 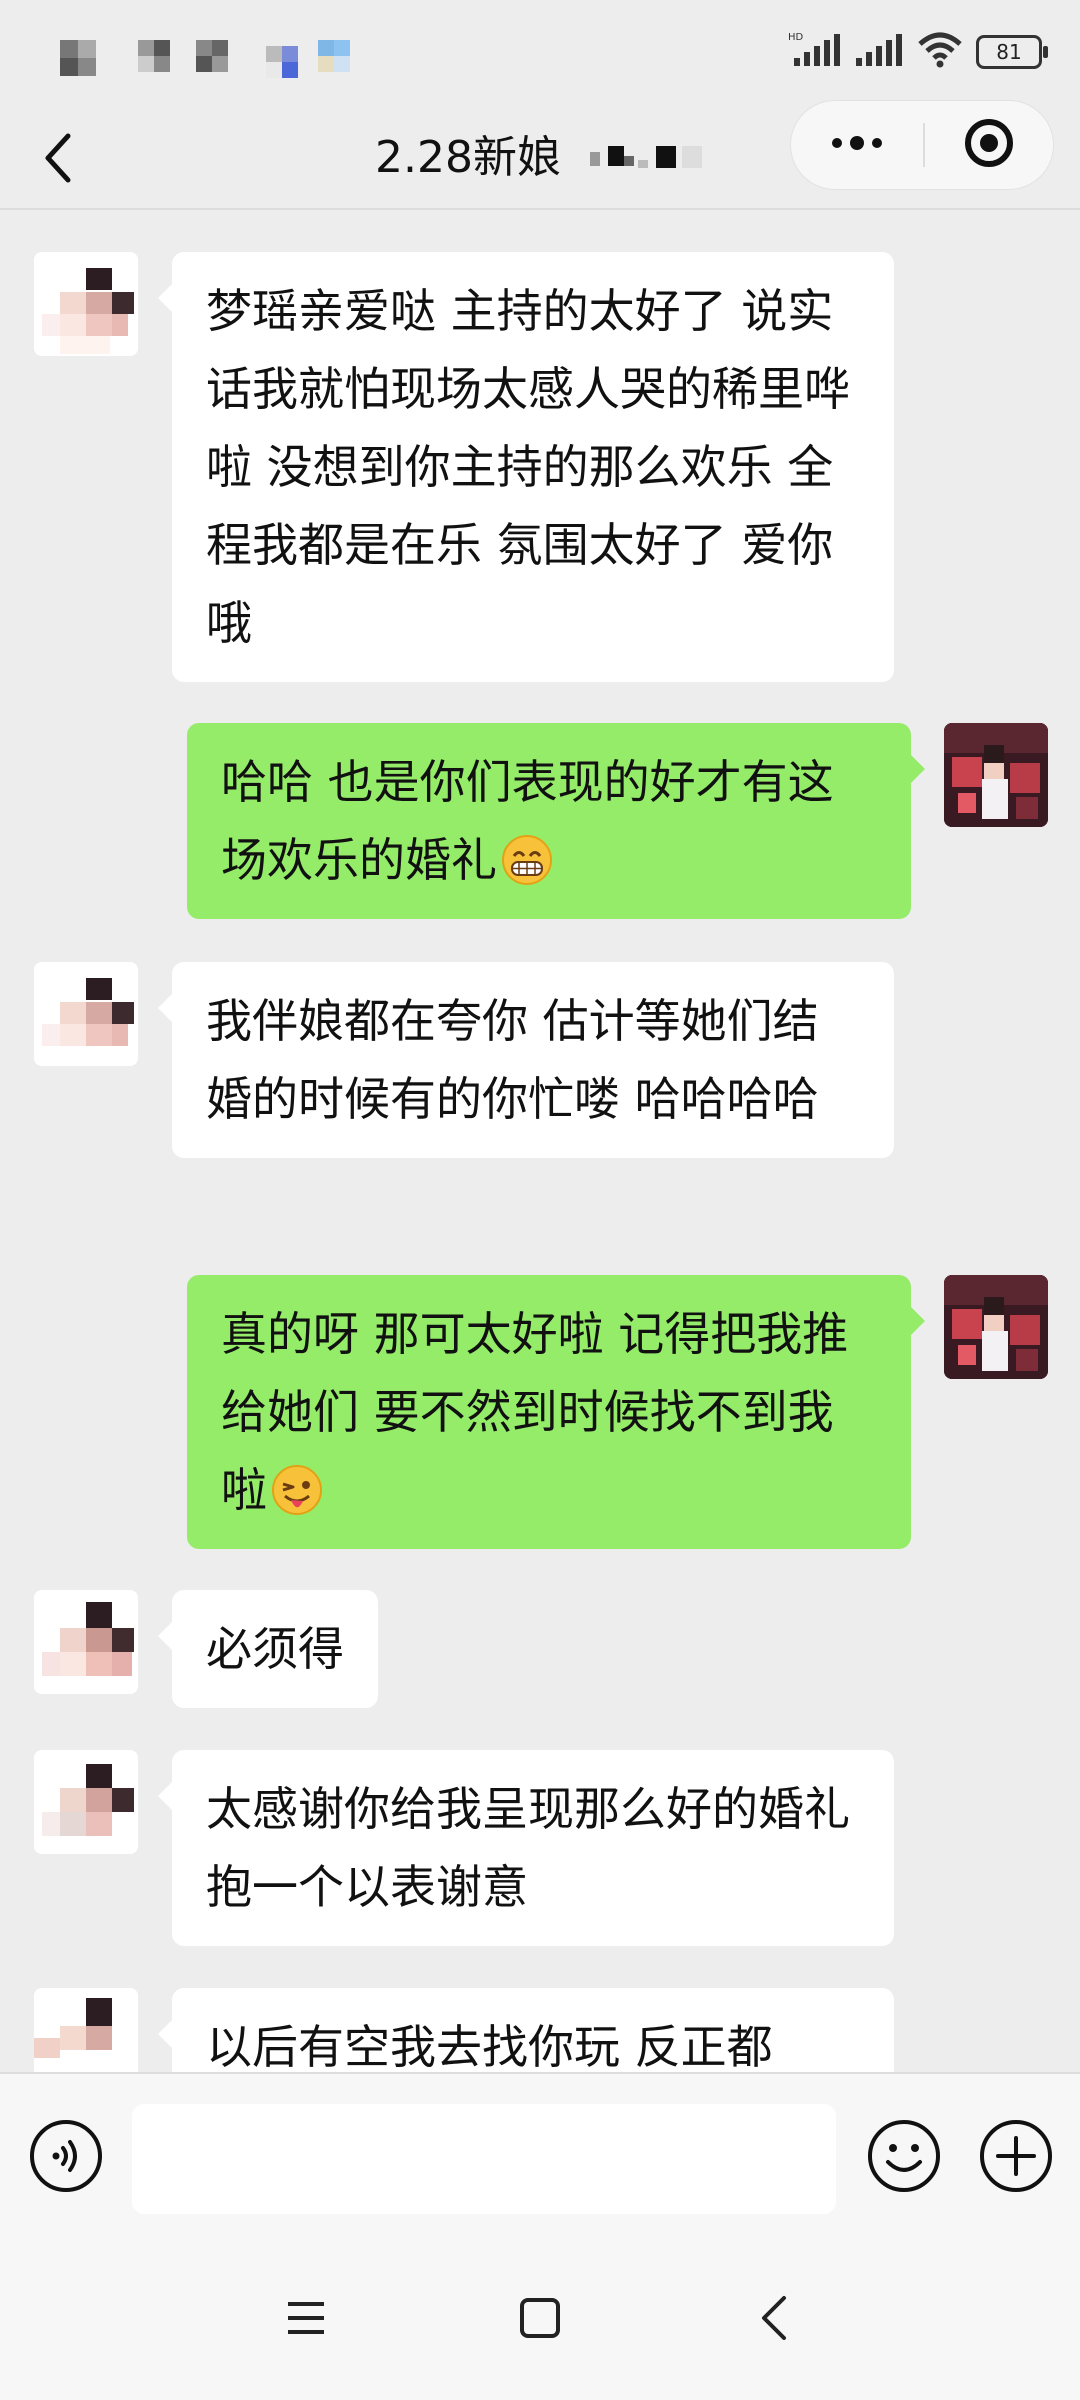 I want to click on home-square-icon, so click(x=540, y=2320).